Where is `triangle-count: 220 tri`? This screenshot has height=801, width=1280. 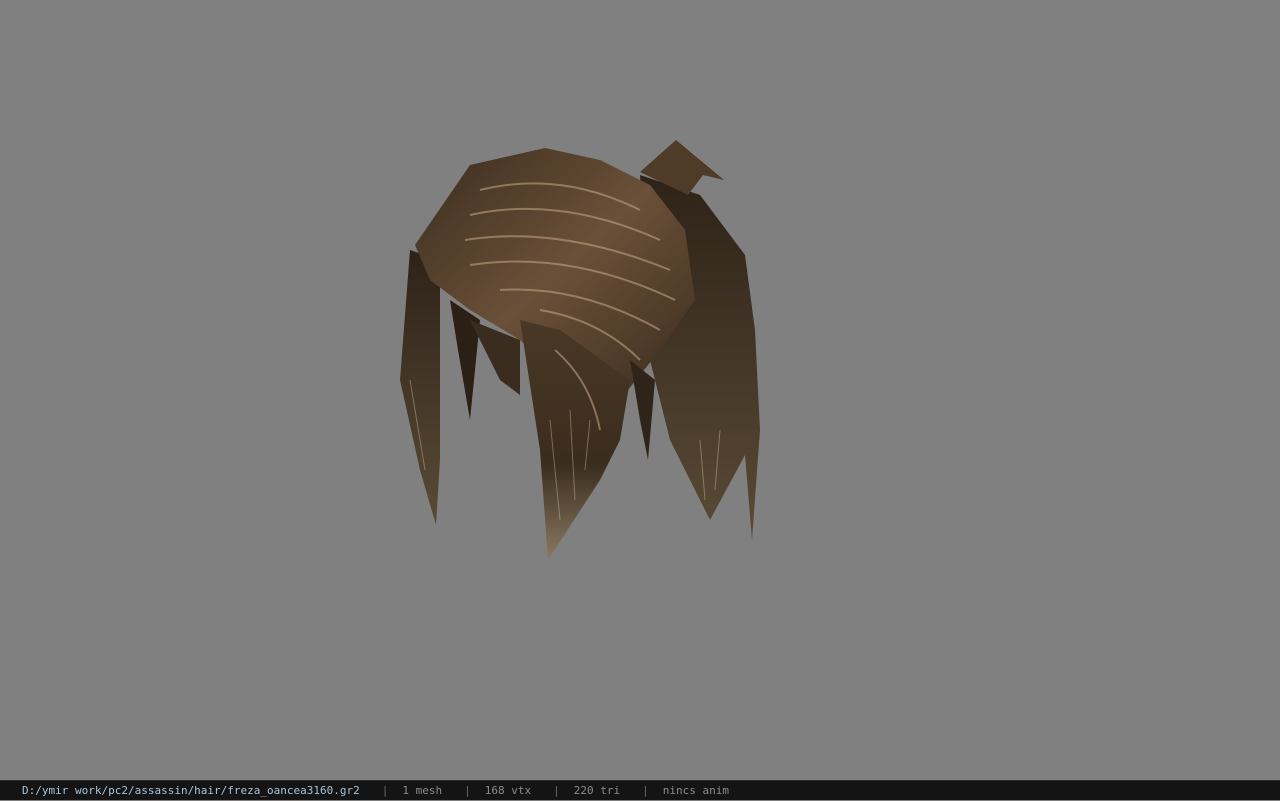
triangle-count: 220 tri is located at coordinates (597, 790).